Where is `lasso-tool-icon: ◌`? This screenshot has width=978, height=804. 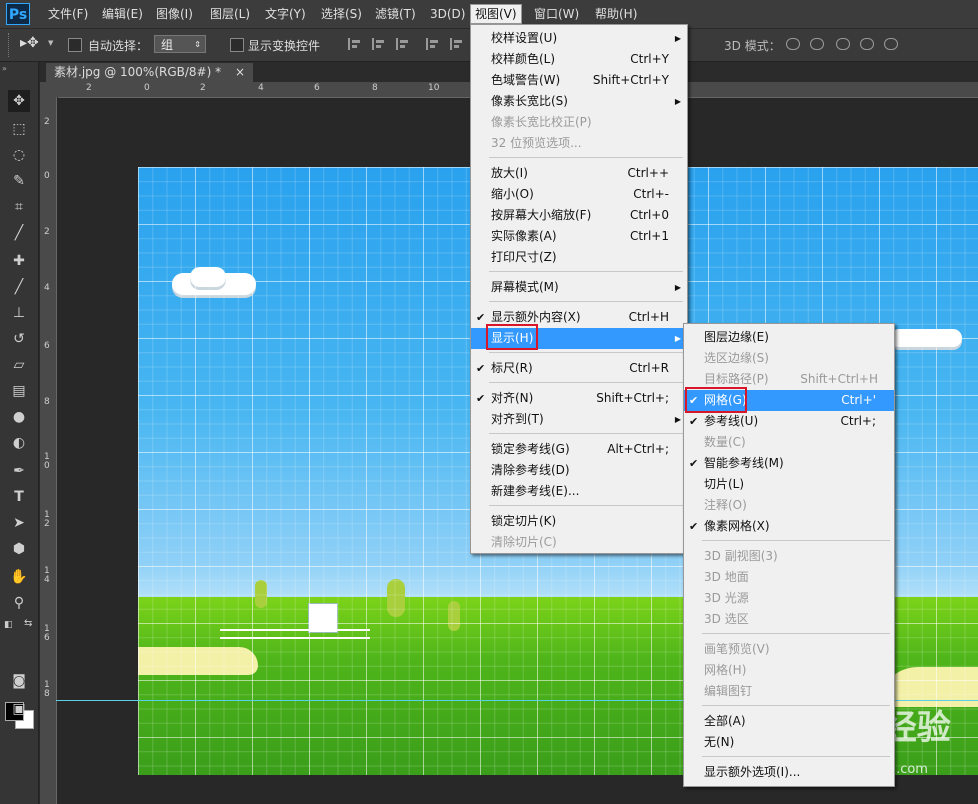 lasso-tool-icon: ◌ is located at coordinates (19, 155).